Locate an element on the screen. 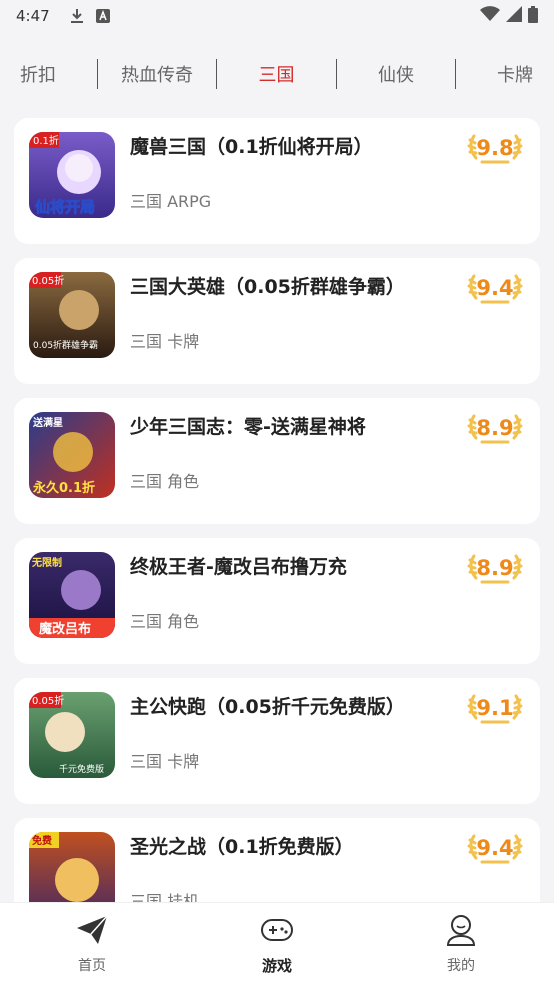  wifi-icon is located at coordinates (490, 16).